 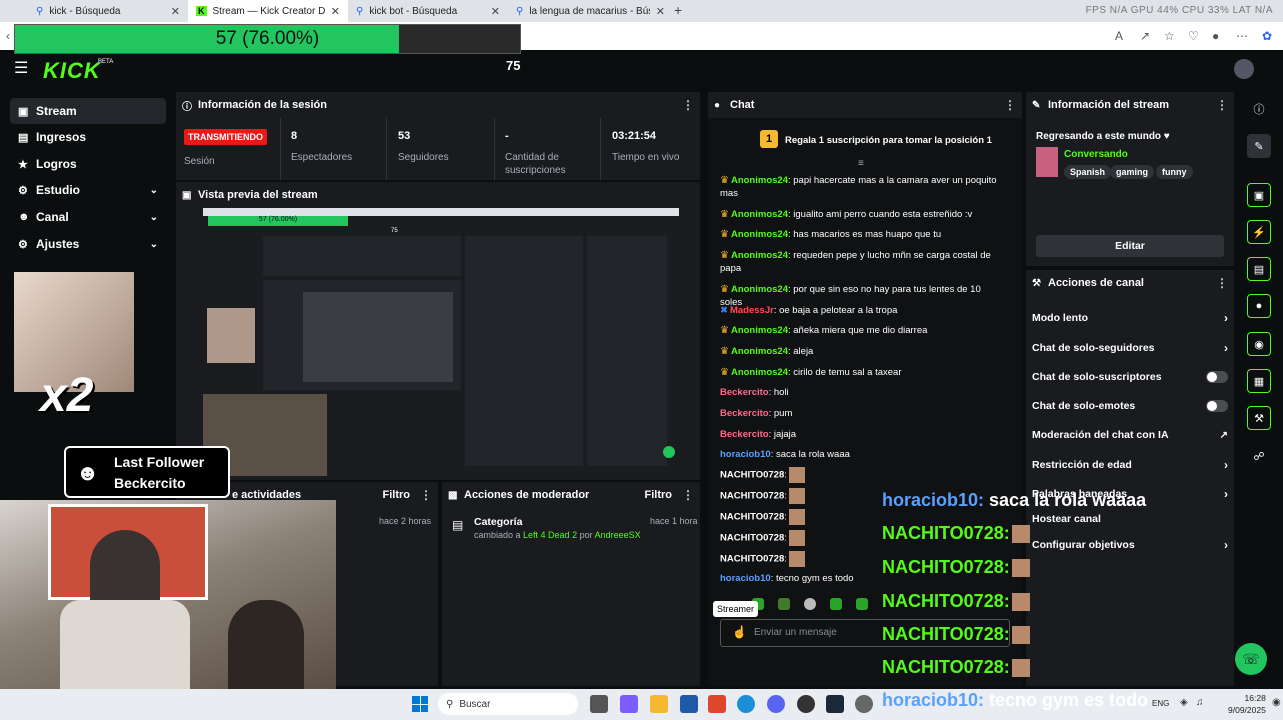 What do you see at coordinates (1096, 154) in the screenshot?
I see `category-link: Conversando` at bounding box center [1096, 154].